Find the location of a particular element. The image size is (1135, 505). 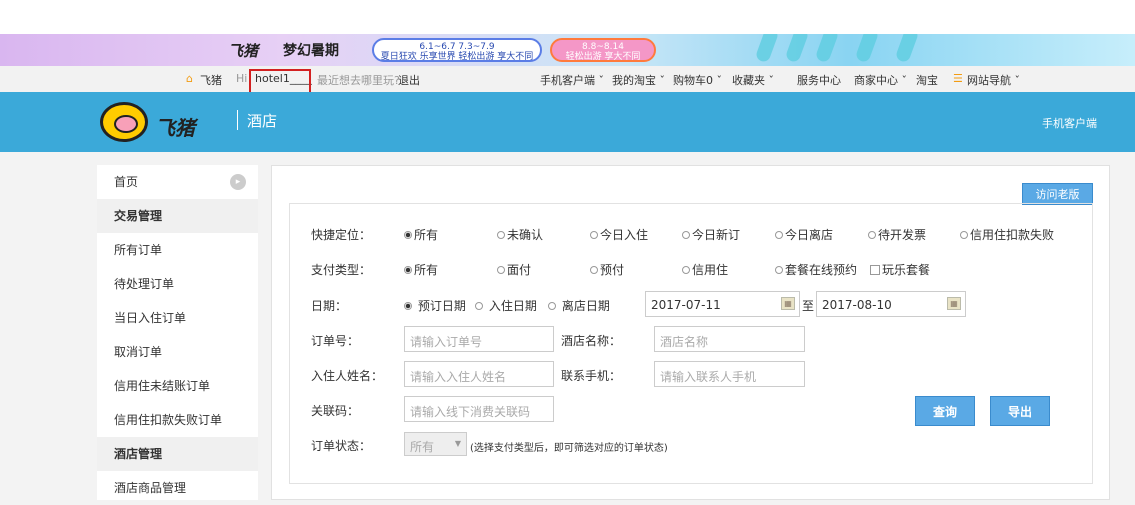

sidebar-group-trade: 交易管理 is located at coordinates (177, 216).